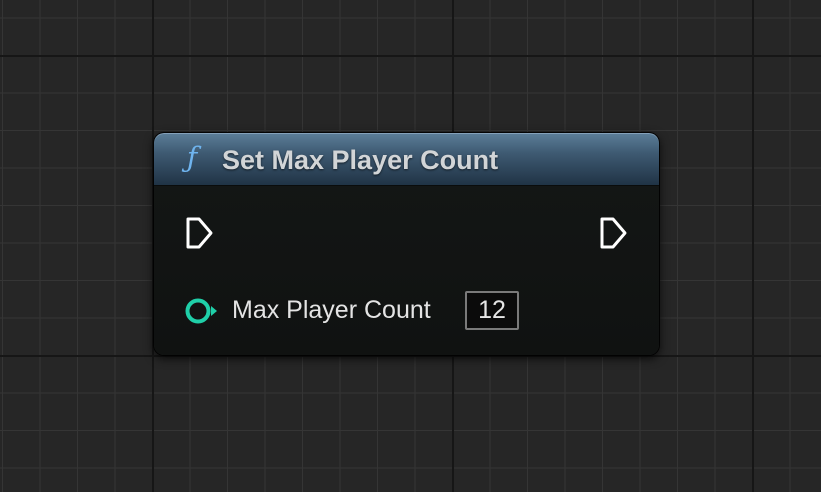 This screenshot has width=821, height=492. What do you see at coordinates (331, 310) in the screenshot?
I see `max-player-count-label: Max Player Count` at bounding box center [331, 310].